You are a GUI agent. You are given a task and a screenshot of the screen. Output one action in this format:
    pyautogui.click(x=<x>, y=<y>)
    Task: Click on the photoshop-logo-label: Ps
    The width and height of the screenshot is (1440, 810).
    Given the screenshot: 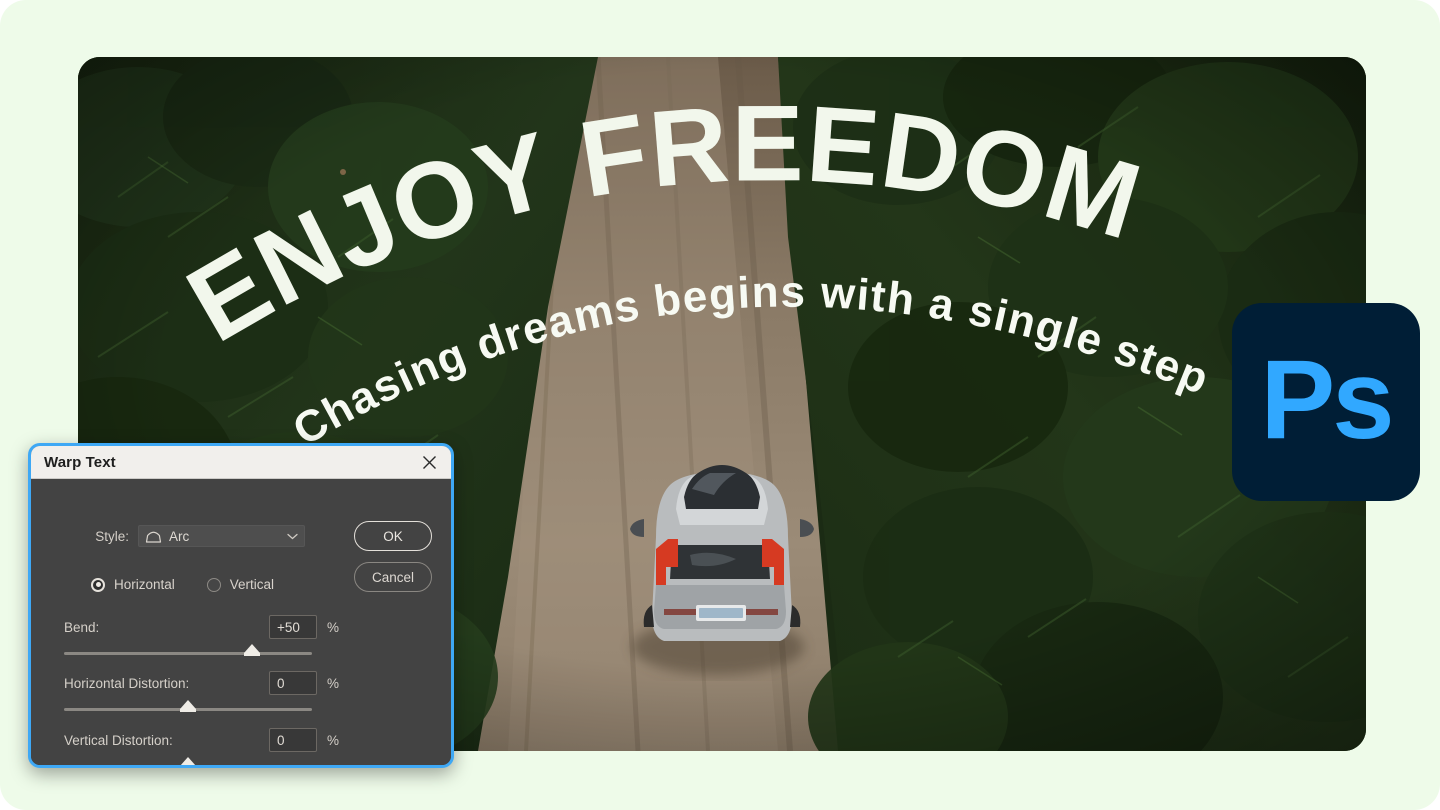 What is the action you would take?
    pyautogui.click(x=1327, y=399)
    